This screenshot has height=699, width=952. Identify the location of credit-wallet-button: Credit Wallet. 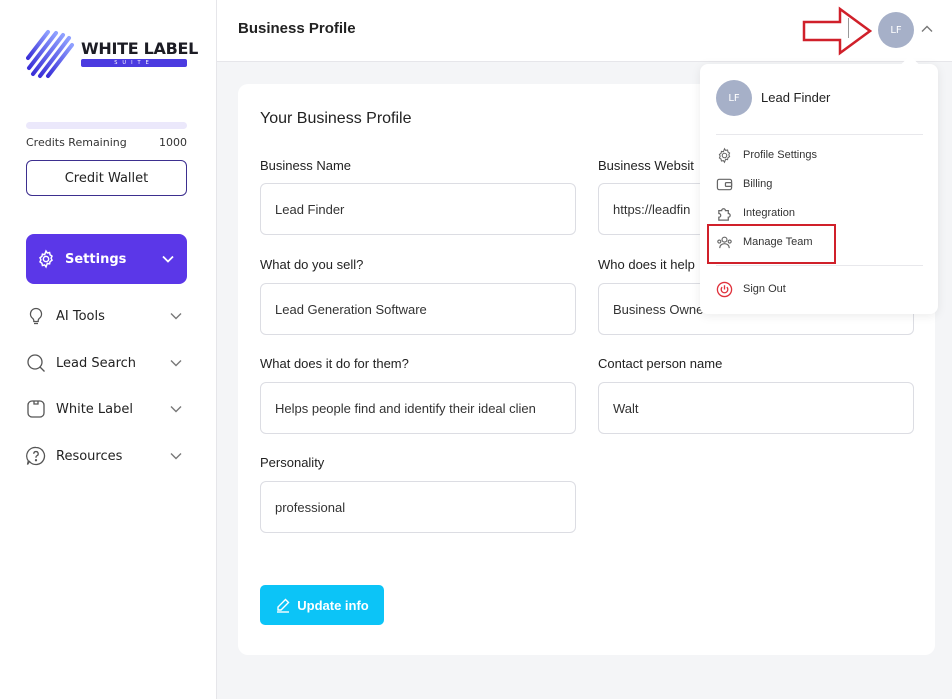
(106, 178).